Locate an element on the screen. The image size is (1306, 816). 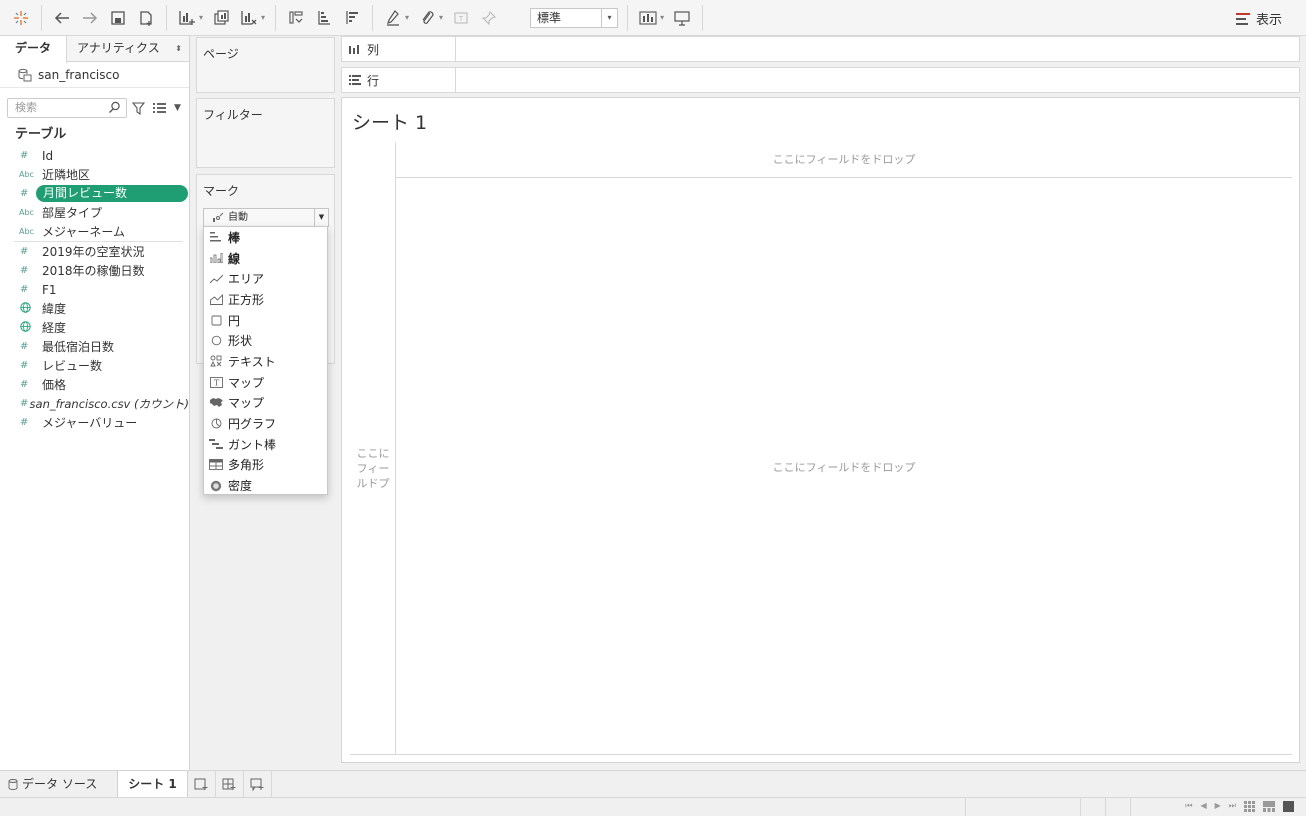
tab-analytics: アナリティクス ⬍ is located at coordinates (128, 48).